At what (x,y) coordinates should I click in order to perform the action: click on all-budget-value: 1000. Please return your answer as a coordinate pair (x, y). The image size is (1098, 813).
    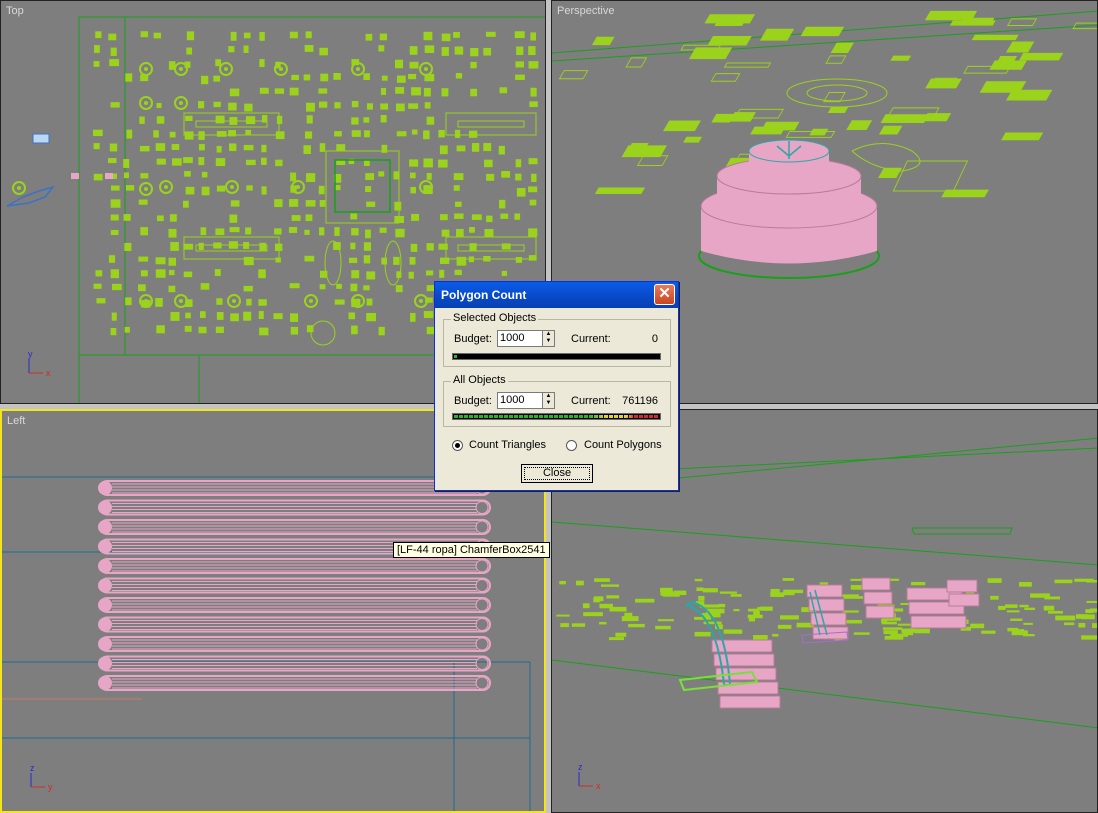
    Looking at the image, I should click on (512, 400).